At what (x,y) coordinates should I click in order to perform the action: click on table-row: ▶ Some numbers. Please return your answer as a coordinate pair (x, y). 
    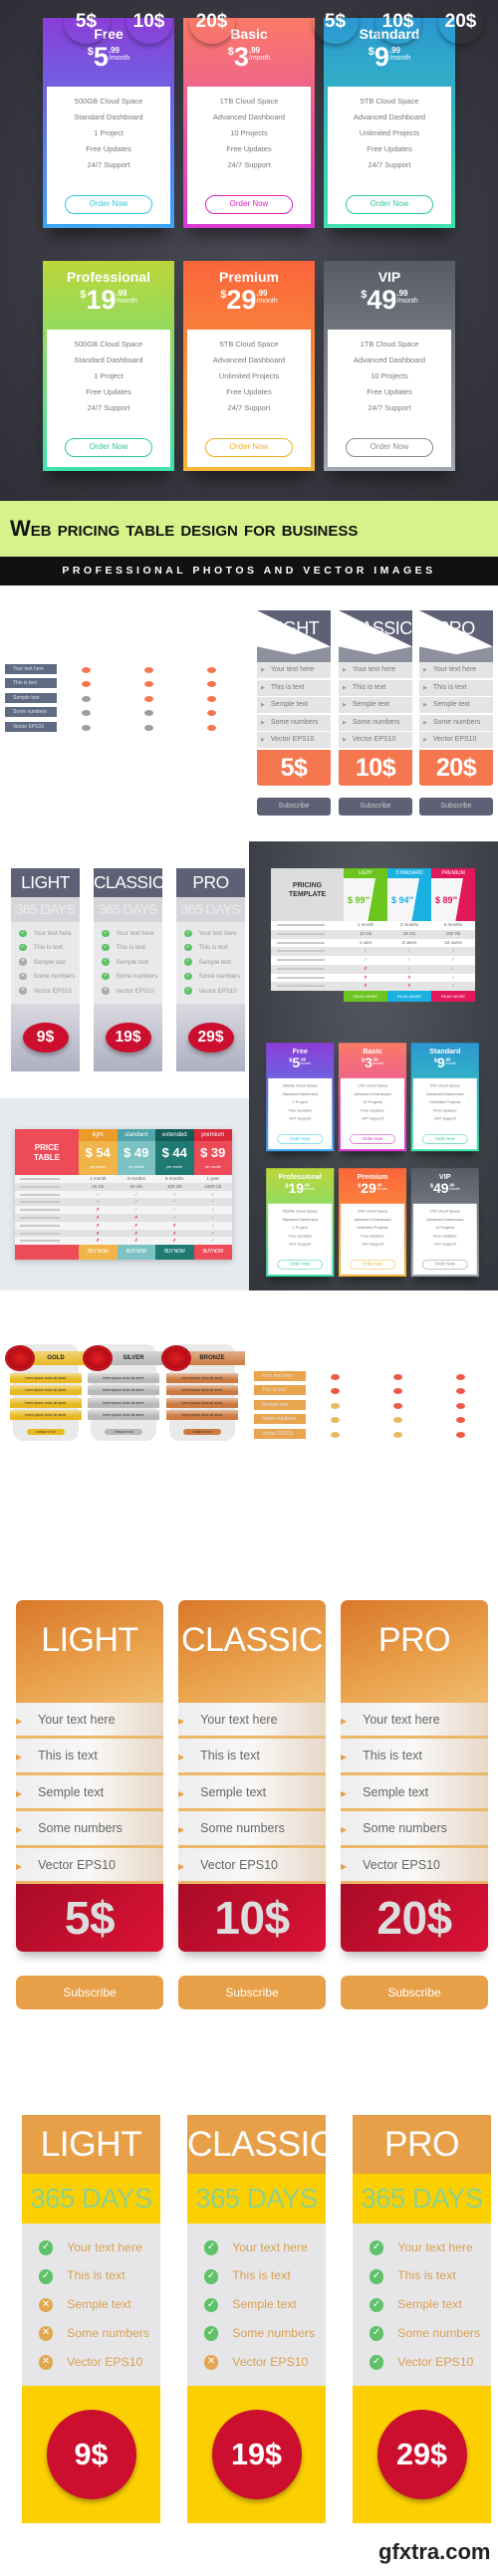
    Looking at the image, I should click on (375, 722).